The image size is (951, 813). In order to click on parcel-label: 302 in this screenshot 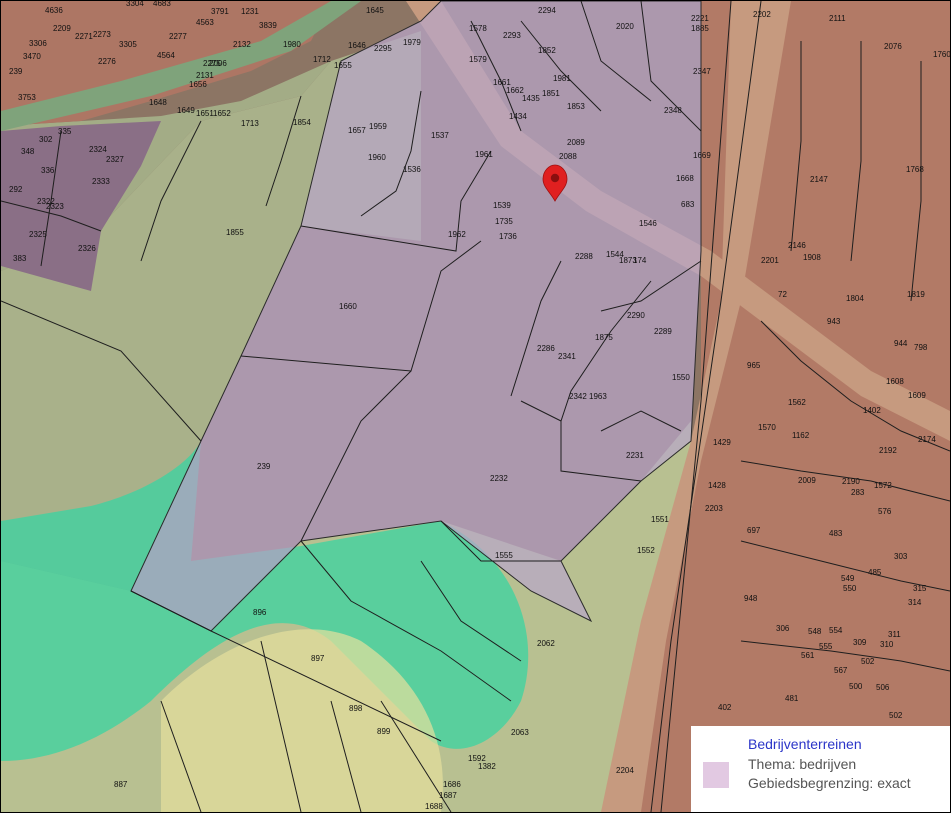, I will do `click(46, 139)`.